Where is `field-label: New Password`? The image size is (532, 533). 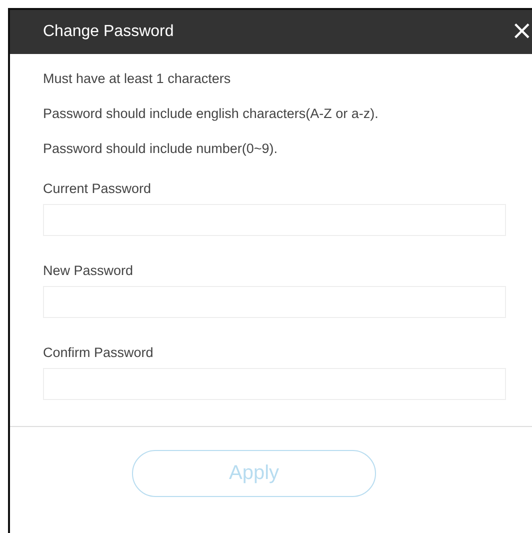
field-label: New Password is located at coordinates (88, 271).